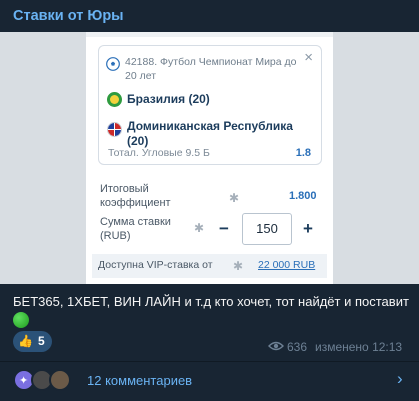 Image resolution: width=419 pixels, height=401 pixels. What do you see at coordinates (209, 361) in the screenshot?
I see `comments-divider` at bounding box center [209, 361].